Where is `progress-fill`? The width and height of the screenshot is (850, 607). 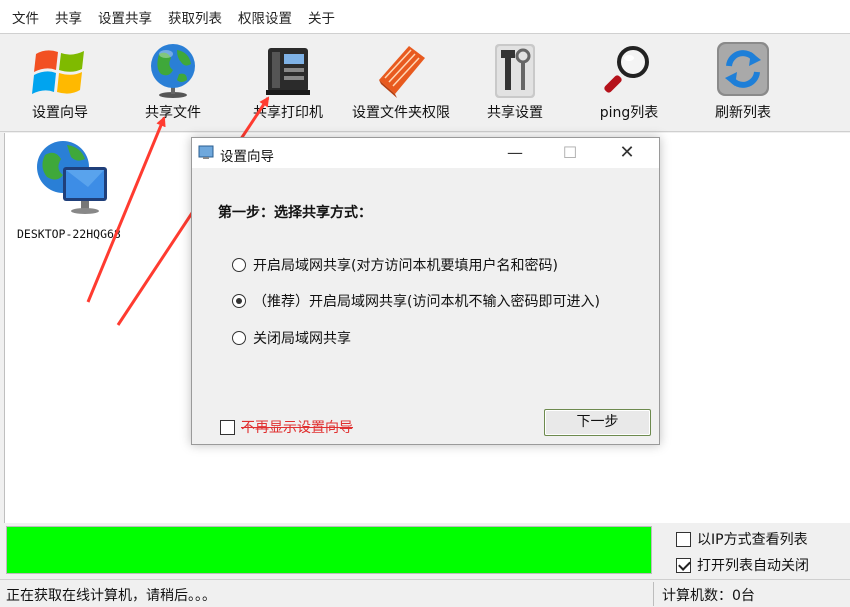
progress-fill is located at coordinates (329, 550).